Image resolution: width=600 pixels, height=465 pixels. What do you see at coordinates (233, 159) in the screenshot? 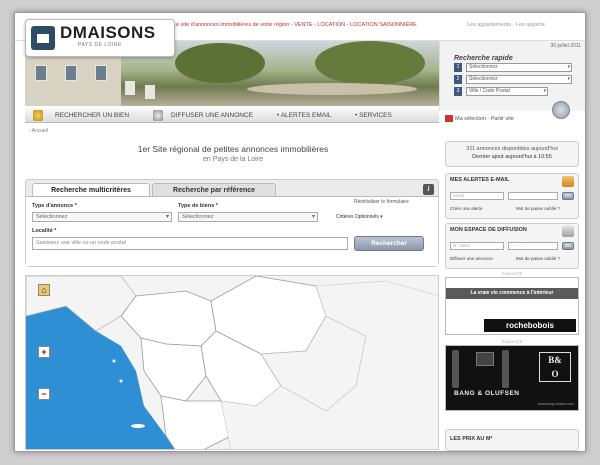
I see `page-subheadline: en Pays de la Loire` at bounding box center [233, 159].